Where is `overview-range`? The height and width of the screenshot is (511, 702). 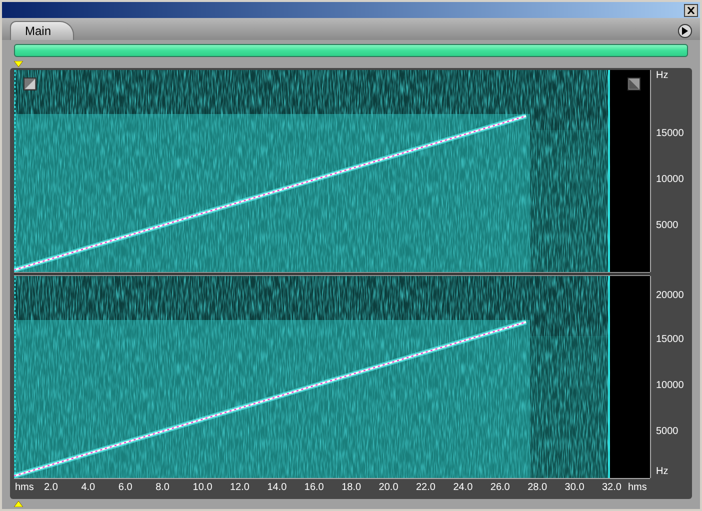
overview-range is located at coordinates (351, 50).